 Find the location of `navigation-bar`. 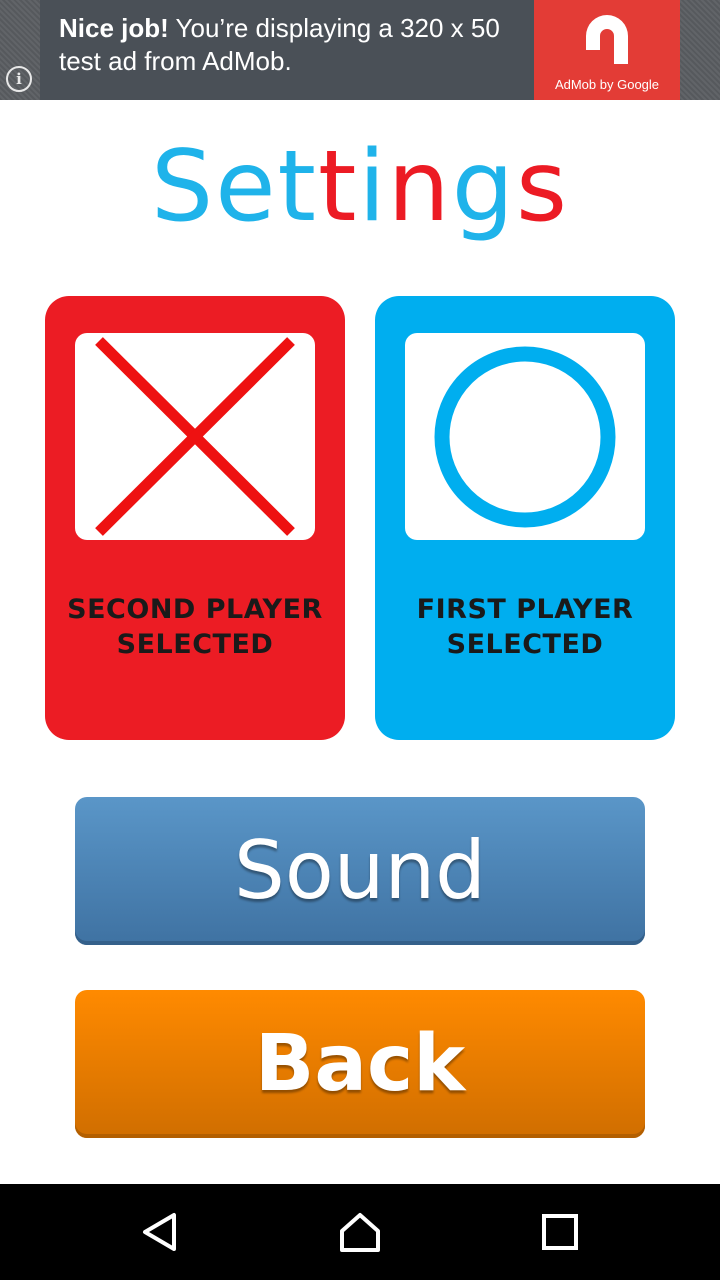

navigation-bar is located at coordinates (360, 1232).